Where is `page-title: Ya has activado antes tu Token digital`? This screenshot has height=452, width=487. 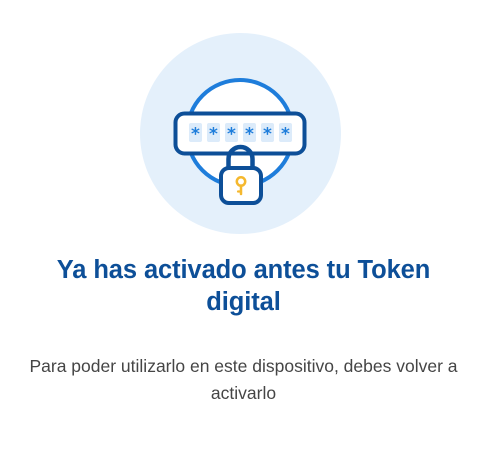
page-title: Ya has activado antes tu Token digital is located at coordinates (243, 286).